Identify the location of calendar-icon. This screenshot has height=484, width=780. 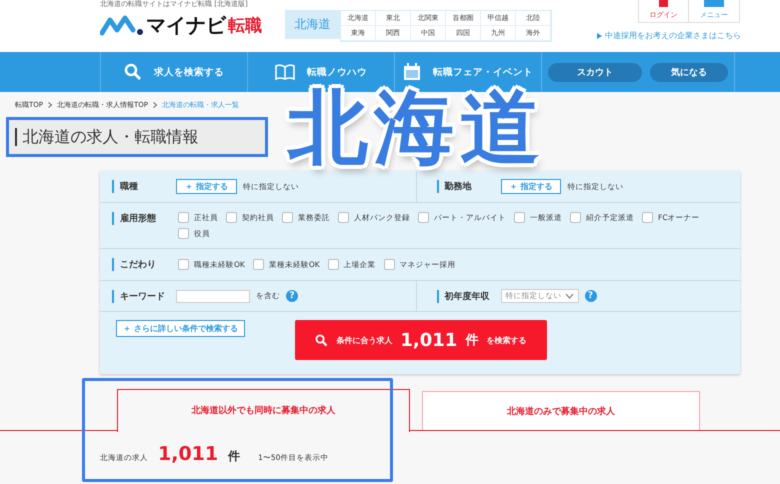
(412, 72).